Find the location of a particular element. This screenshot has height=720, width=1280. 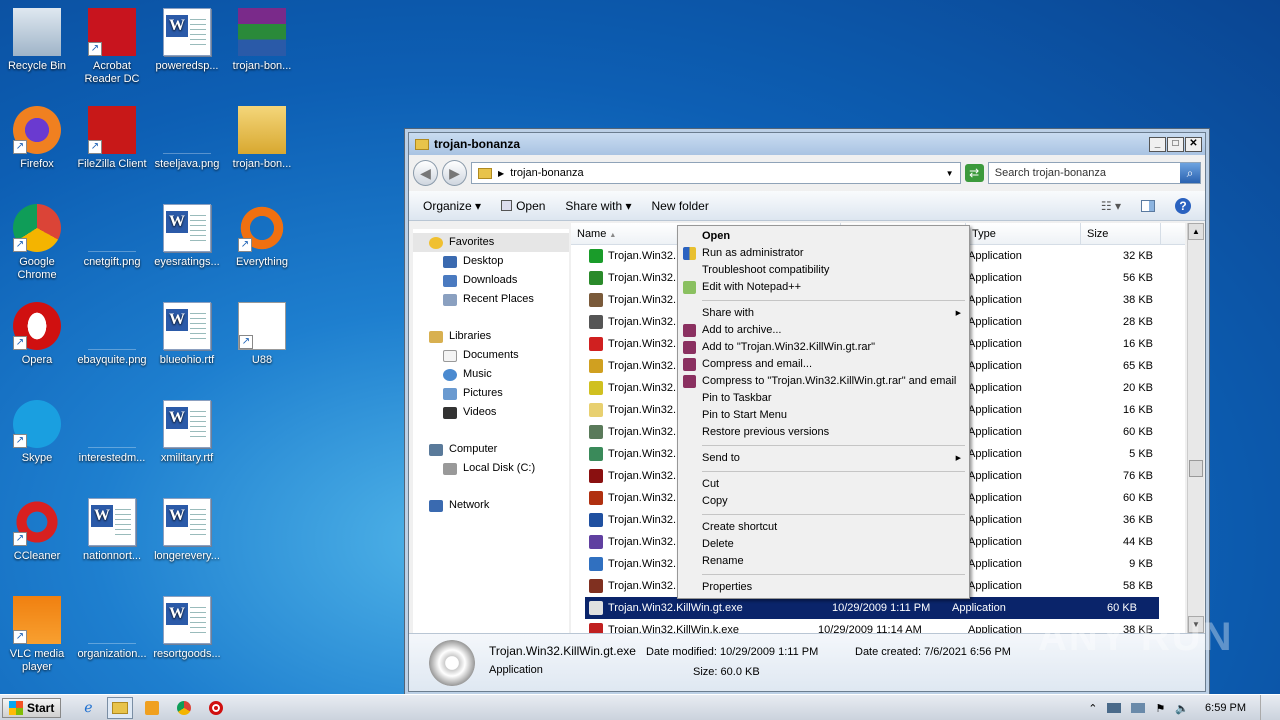

nav-libraries: Libraries is located at coordinates (491, 336).